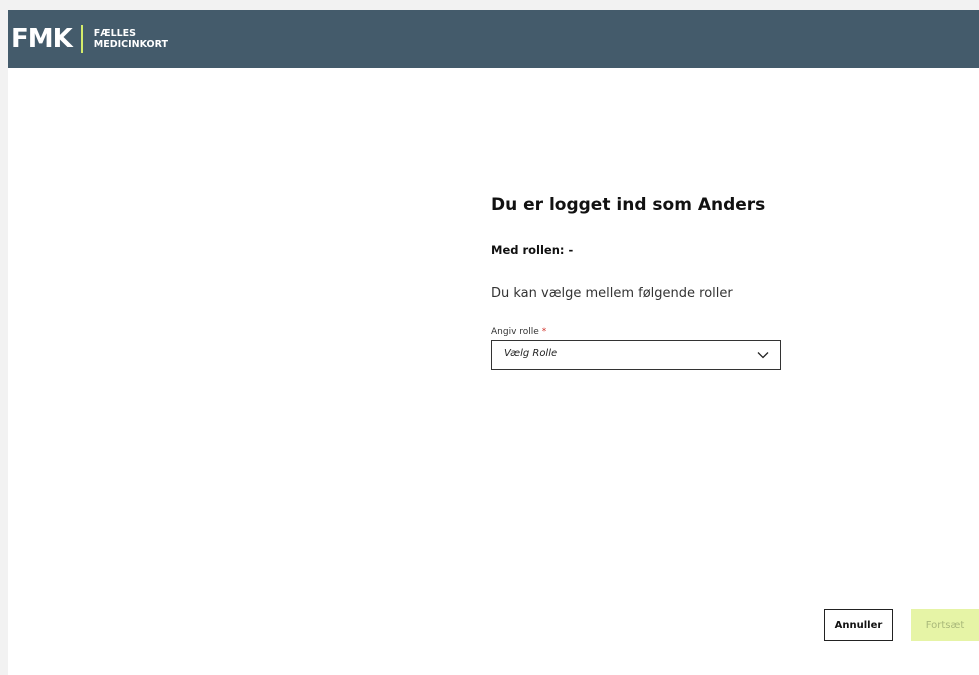 The height and width of the screenshot is (675, 979). I want to click on role-select: Vælg Rolle, so click(636, 355).